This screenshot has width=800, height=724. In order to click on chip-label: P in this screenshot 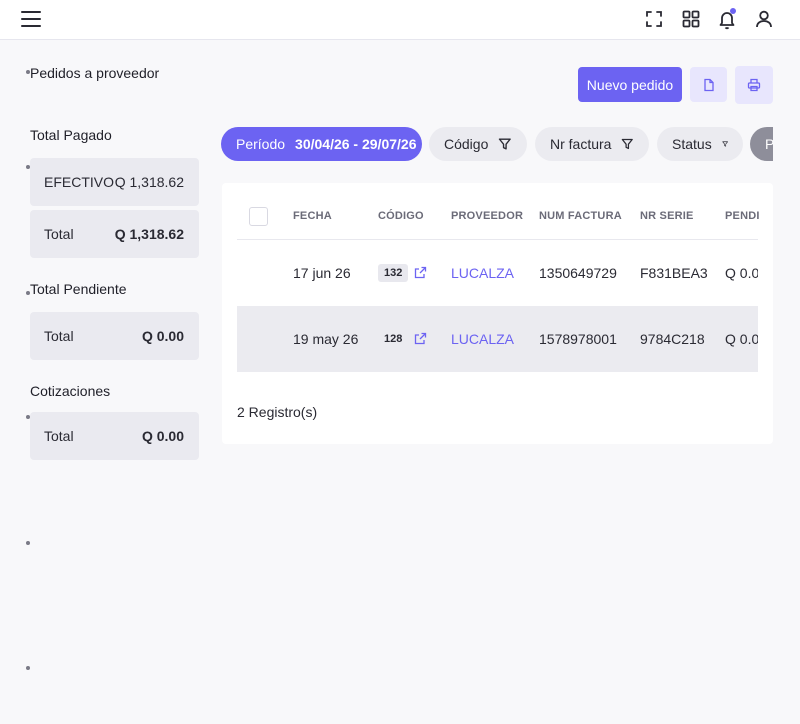, I will do `click(769, 144)`.